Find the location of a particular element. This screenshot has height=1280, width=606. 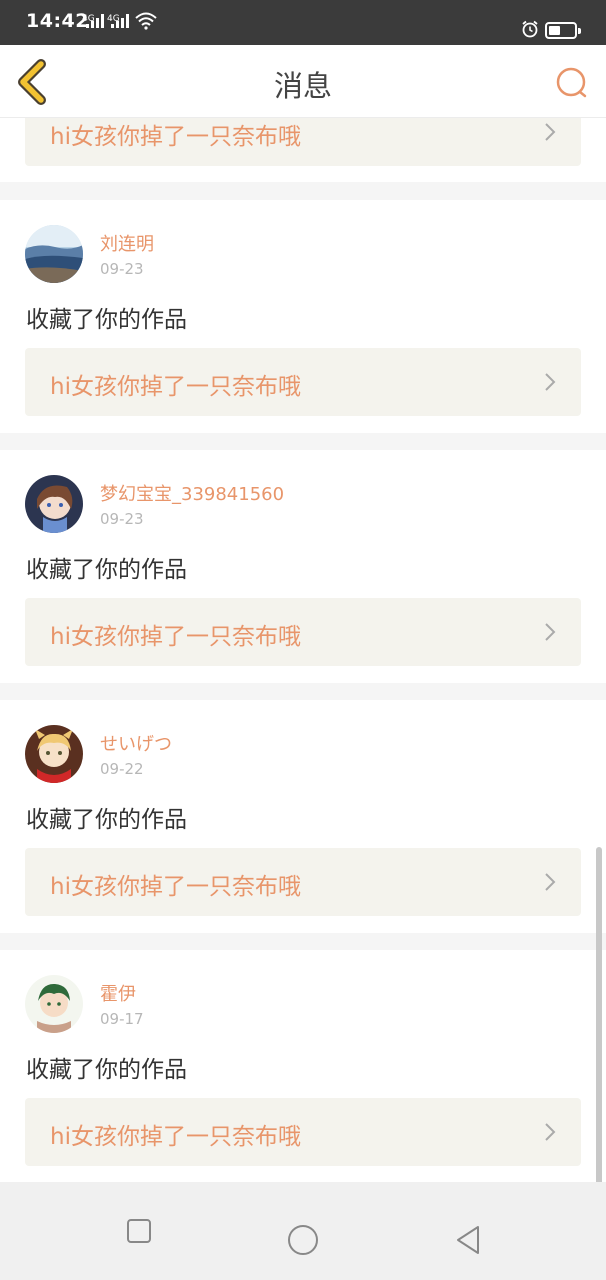

system-nav-bar is located at coordinates (303, 1231).